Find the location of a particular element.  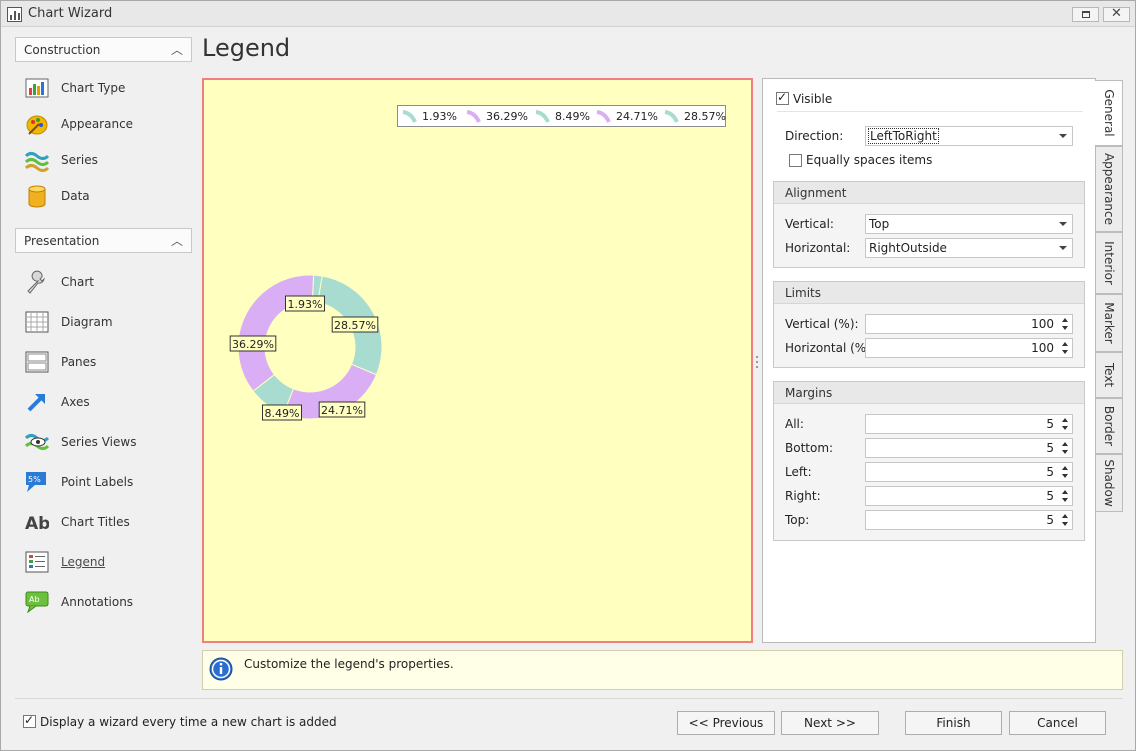

tab-shadow: Shadow is located at coordinates (1109, 483).